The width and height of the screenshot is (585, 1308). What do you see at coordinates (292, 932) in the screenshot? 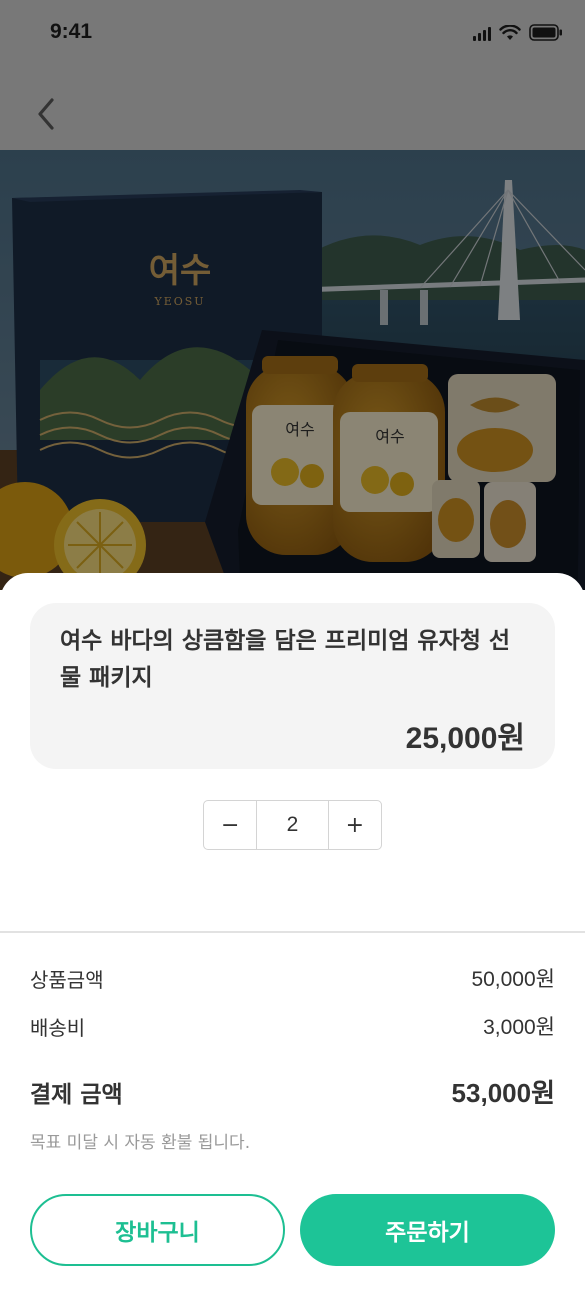
I see `section-divider` at bounding box center [292, 932].